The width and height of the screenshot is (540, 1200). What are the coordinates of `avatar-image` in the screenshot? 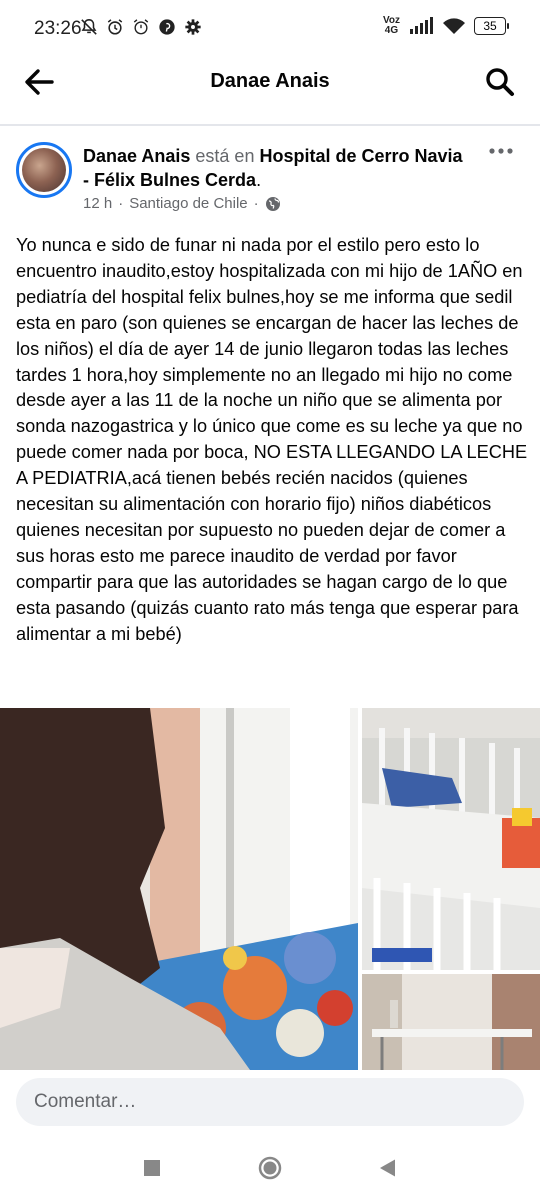 It's located at (44, 170).